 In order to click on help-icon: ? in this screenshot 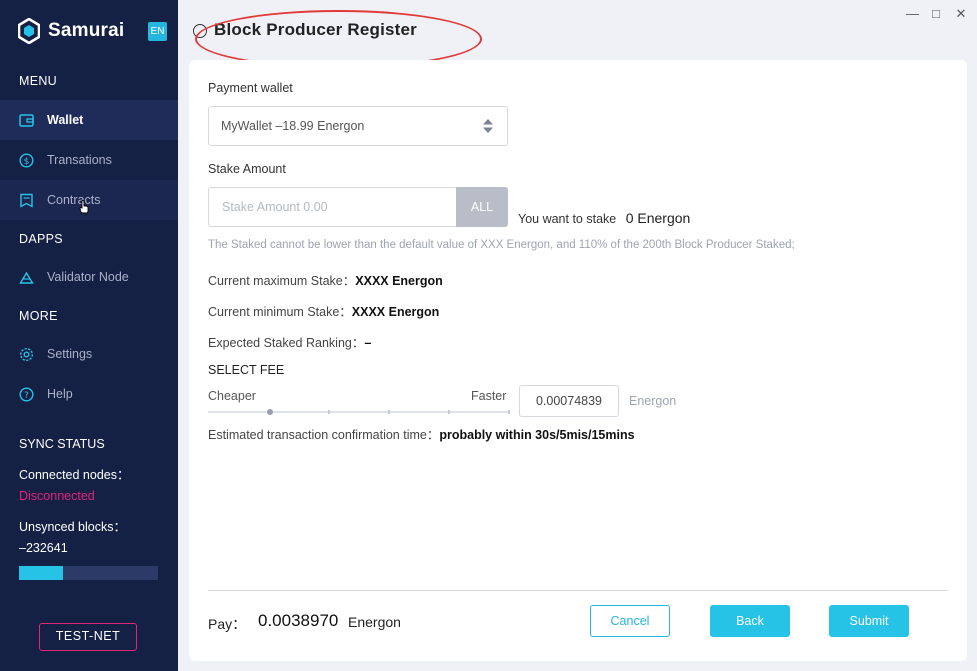, I will do `click(26, 394)`.